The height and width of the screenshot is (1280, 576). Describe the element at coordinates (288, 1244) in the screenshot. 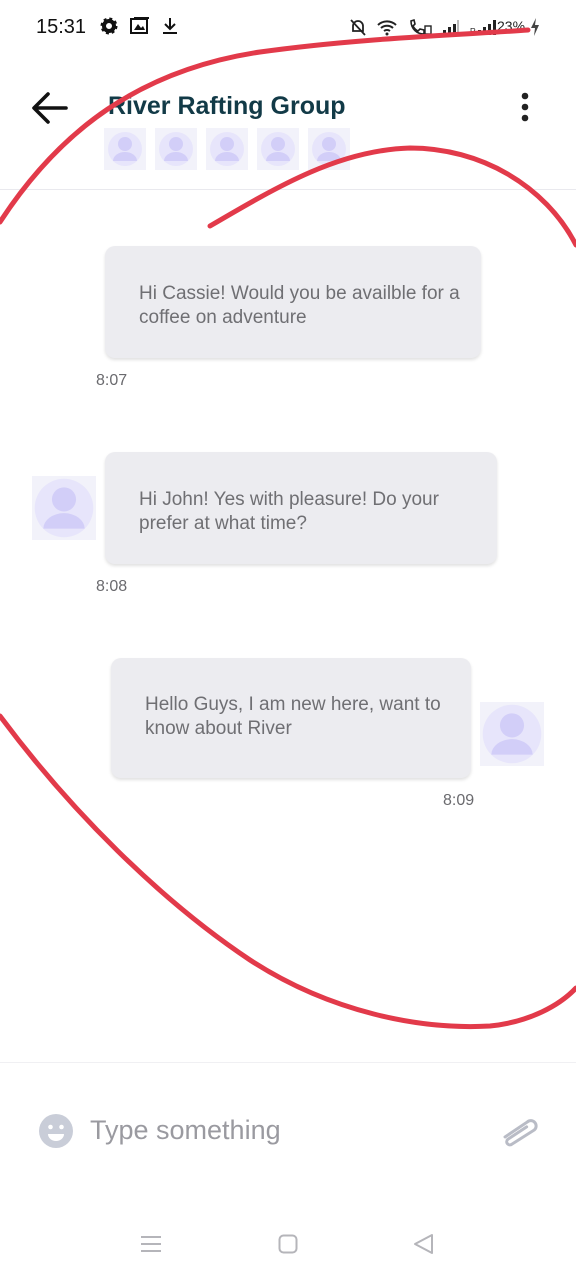

I see `home-icon` at that location.